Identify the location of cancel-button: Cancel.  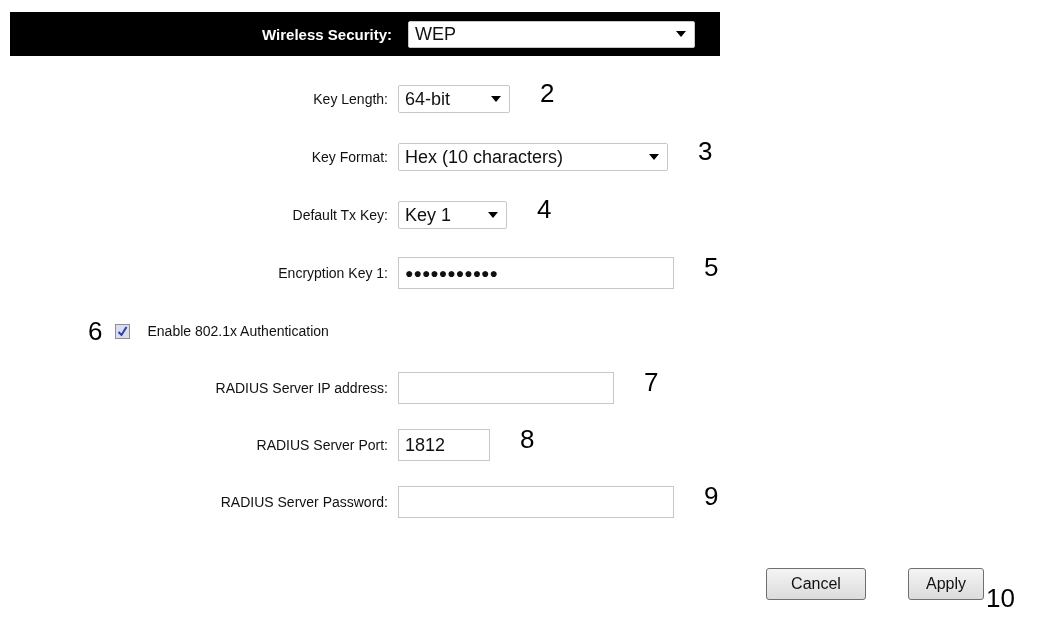
(816, 583).